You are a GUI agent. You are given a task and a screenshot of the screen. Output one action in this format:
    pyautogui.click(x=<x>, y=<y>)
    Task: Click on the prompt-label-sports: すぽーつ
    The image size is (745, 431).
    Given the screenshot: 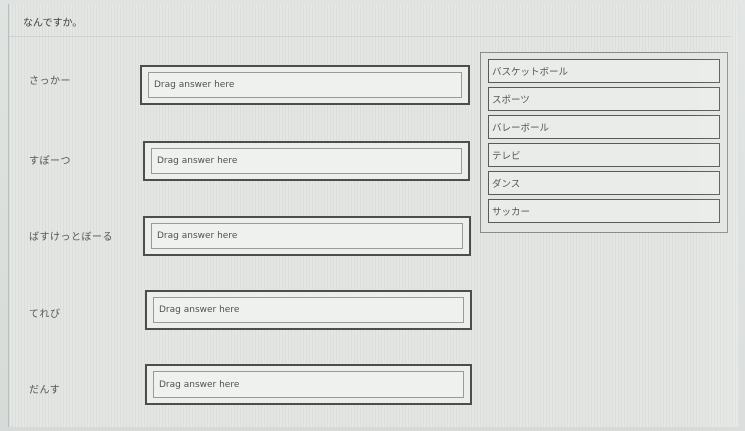 What is the action you would take?
    pyautogui.click(x=50, y=161)
    